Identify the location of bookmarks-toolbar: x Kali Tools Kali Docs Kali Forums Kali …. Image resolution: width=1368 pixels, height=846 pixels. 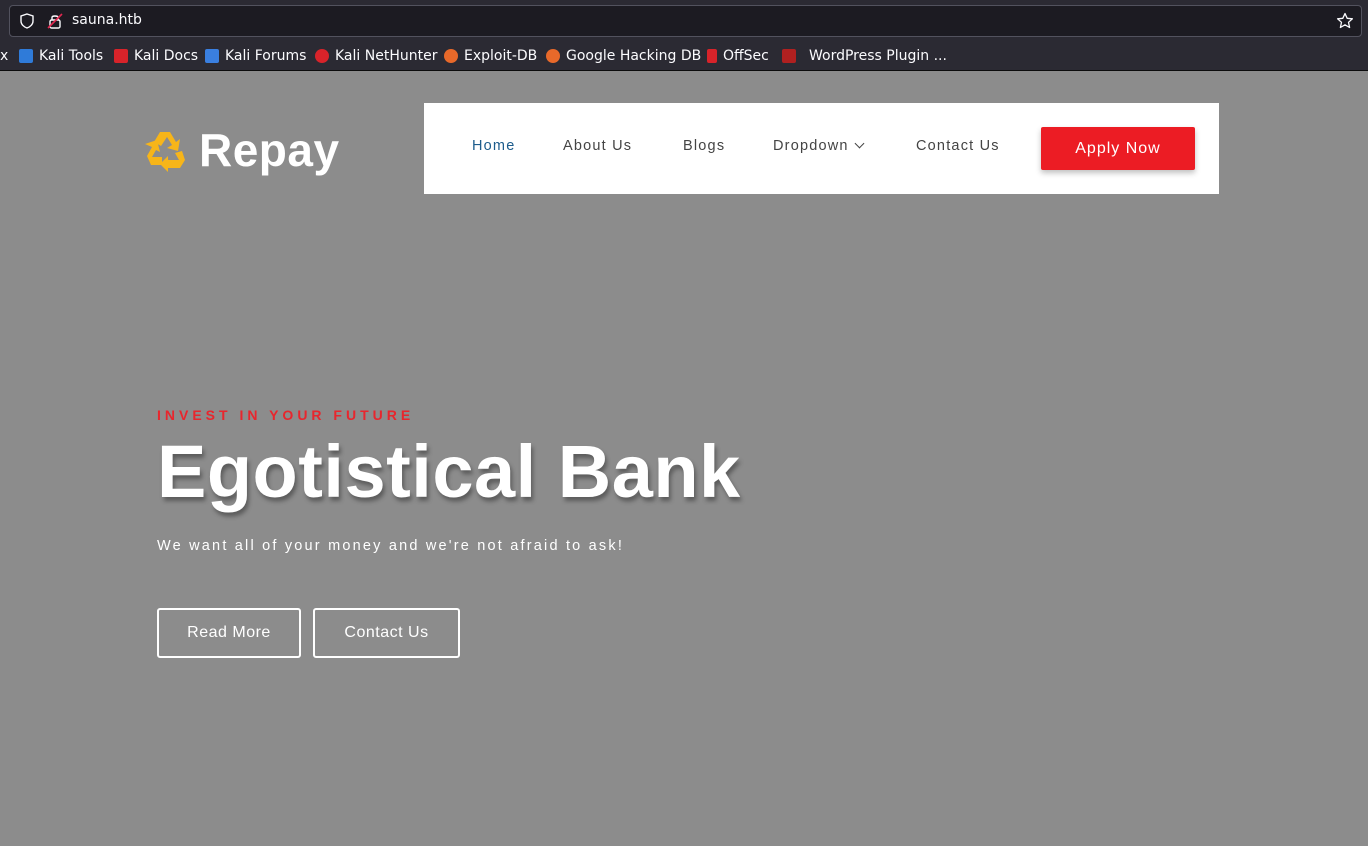
(684, 56).